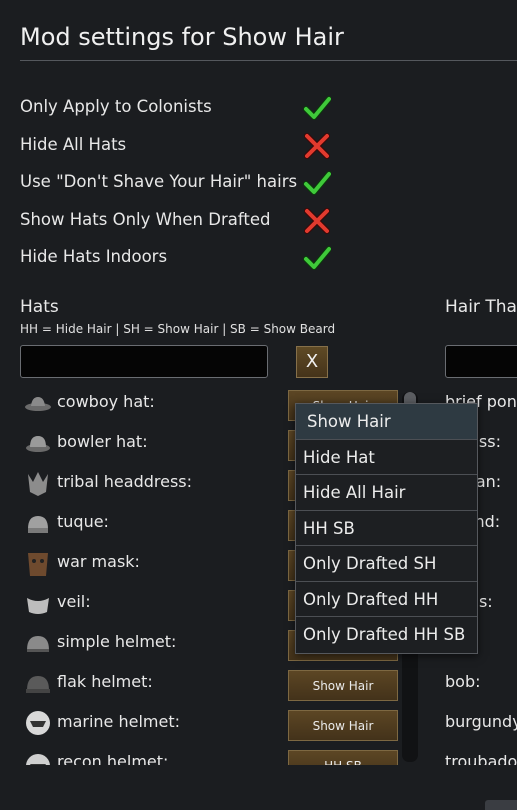 This screenshot has height=810, width=517. What do you see at coordinates (116, 106) in the screenshot?
I see `option-label: Only Apply to Colonists` at bounding box center [116, 106].